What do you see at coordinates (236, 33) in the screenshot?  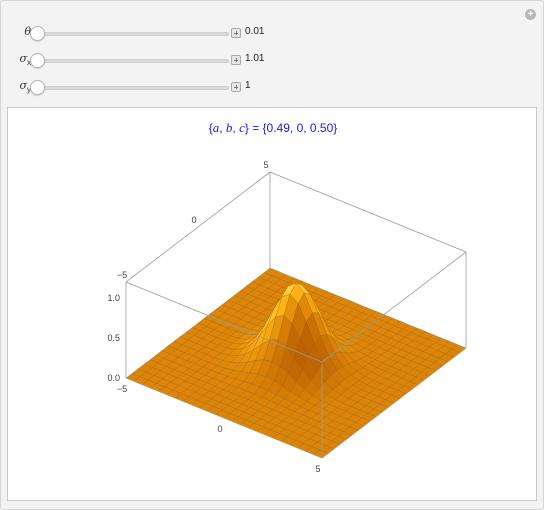 I see `theta-expand-button` at bounding box center [236, 33].